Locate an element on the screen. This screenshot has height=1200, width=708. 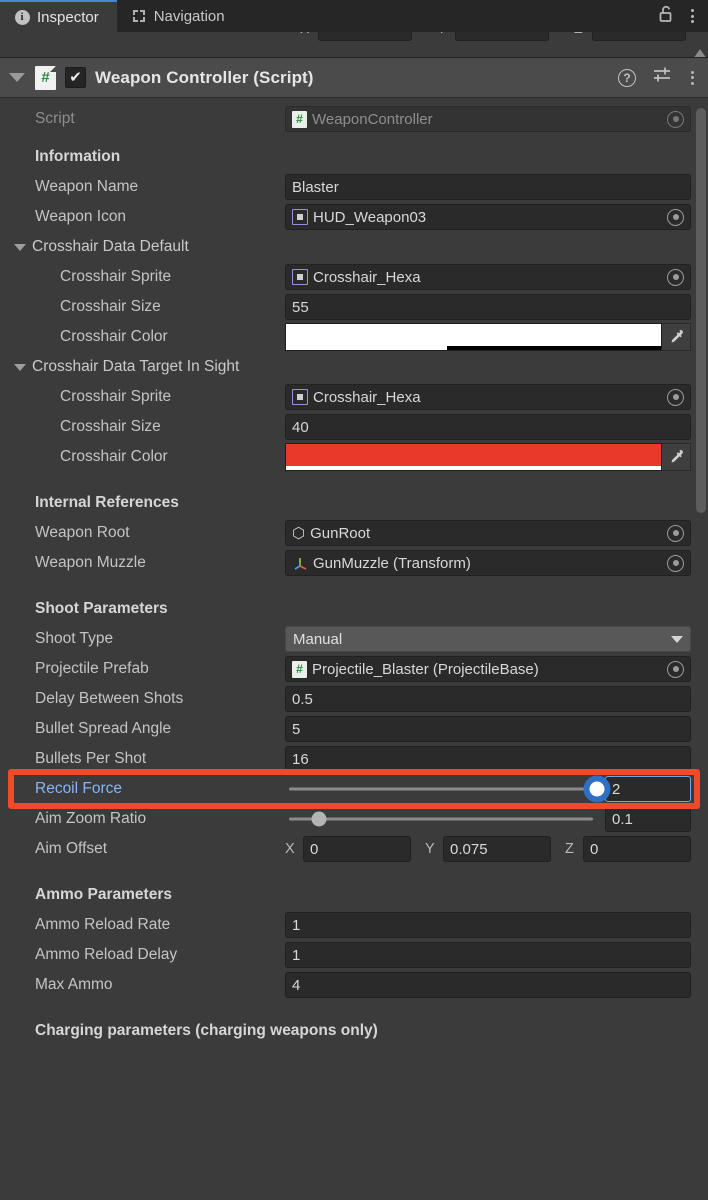
field-weapon-muzzle: GunMuzzle (Transform) is located at coordinates (488, 563).